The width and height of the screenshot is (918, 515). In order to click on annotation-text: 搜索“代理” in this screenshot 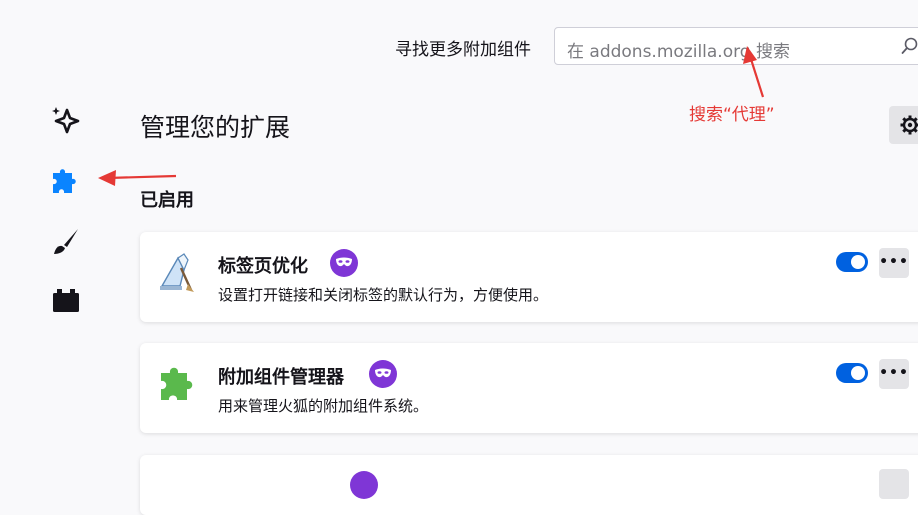, I will do `click(732, 115)`.